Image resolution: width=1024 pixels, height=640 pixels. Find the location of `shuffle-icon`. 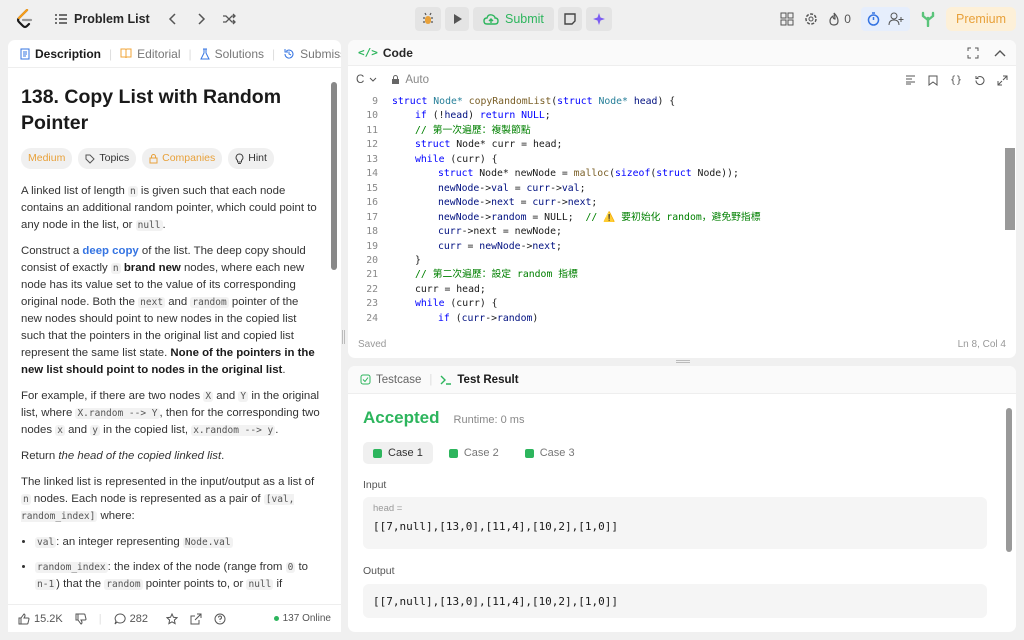

shuffle-icon is located at coordinates (229, 19).